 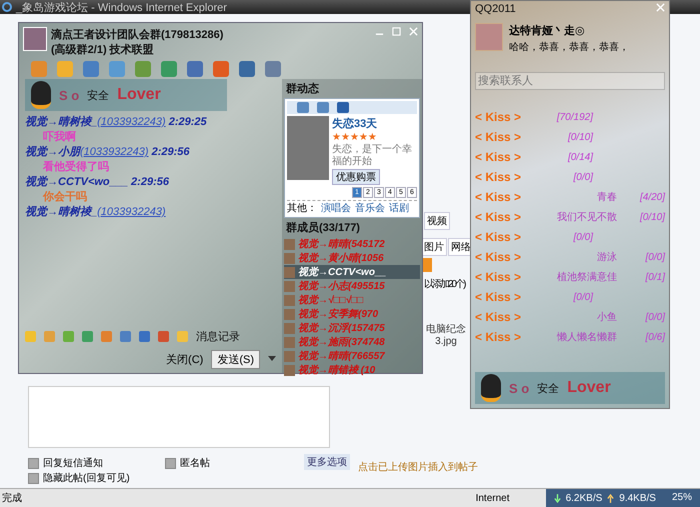 What do you see at coordinates (107, 152) in the screenshot?
I see `message-header: 视觉→小朋(1033932243) 2:29:56` at bounding box center [107, 152].